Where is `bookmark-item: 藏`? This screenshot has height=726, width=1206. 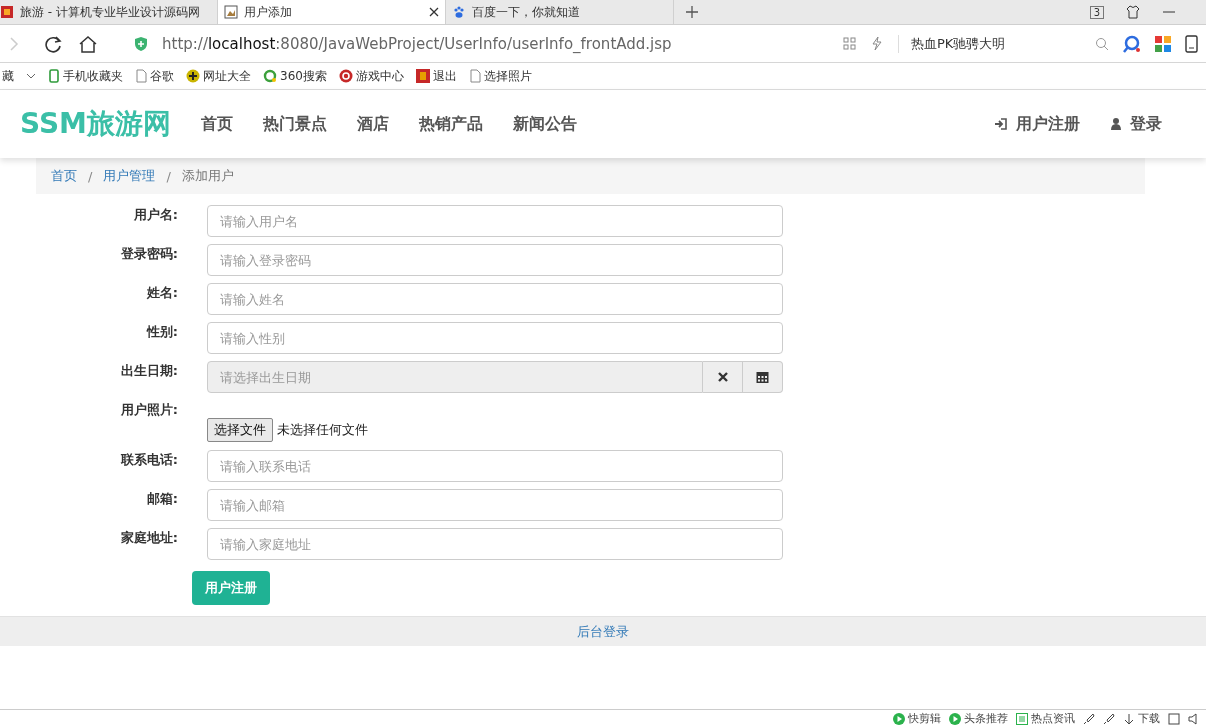 bookmark-item: 藏 is located at coordinates (8, 76).